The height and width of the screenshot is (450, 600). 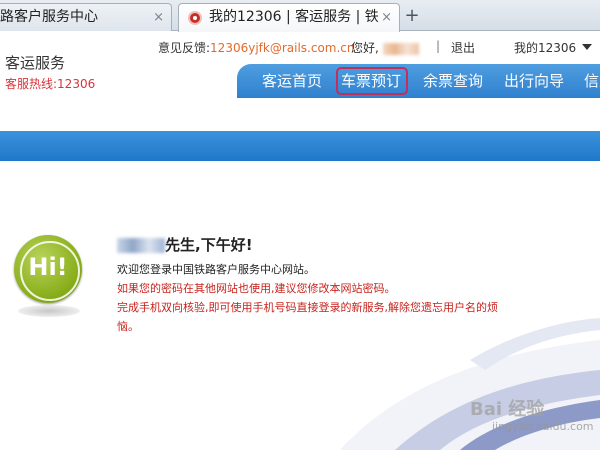 What do you see at coordinates (35, 62) in the screenshot?
I see `site-title: 客运服务` at bounding box center [35, 62].